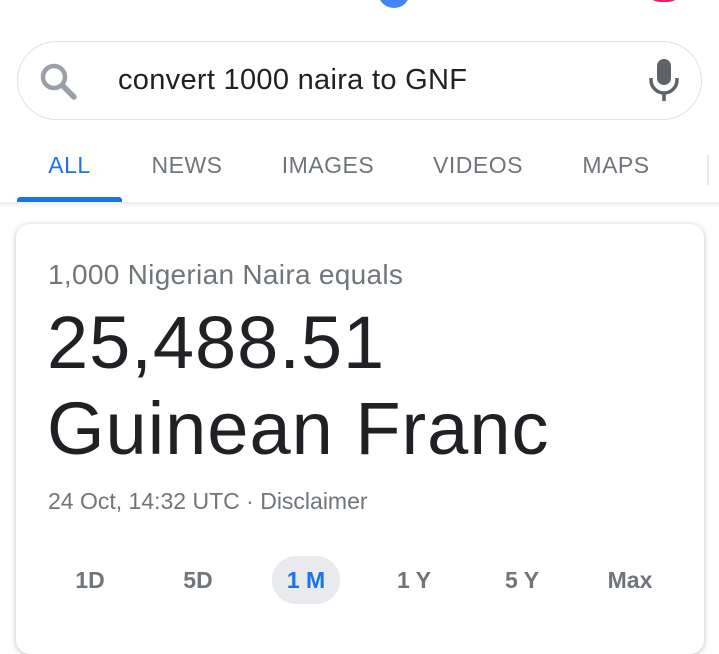 This screenshot has width=719, height=654. I want to click on range-5y-button: 5 Y, so click(522, 580).